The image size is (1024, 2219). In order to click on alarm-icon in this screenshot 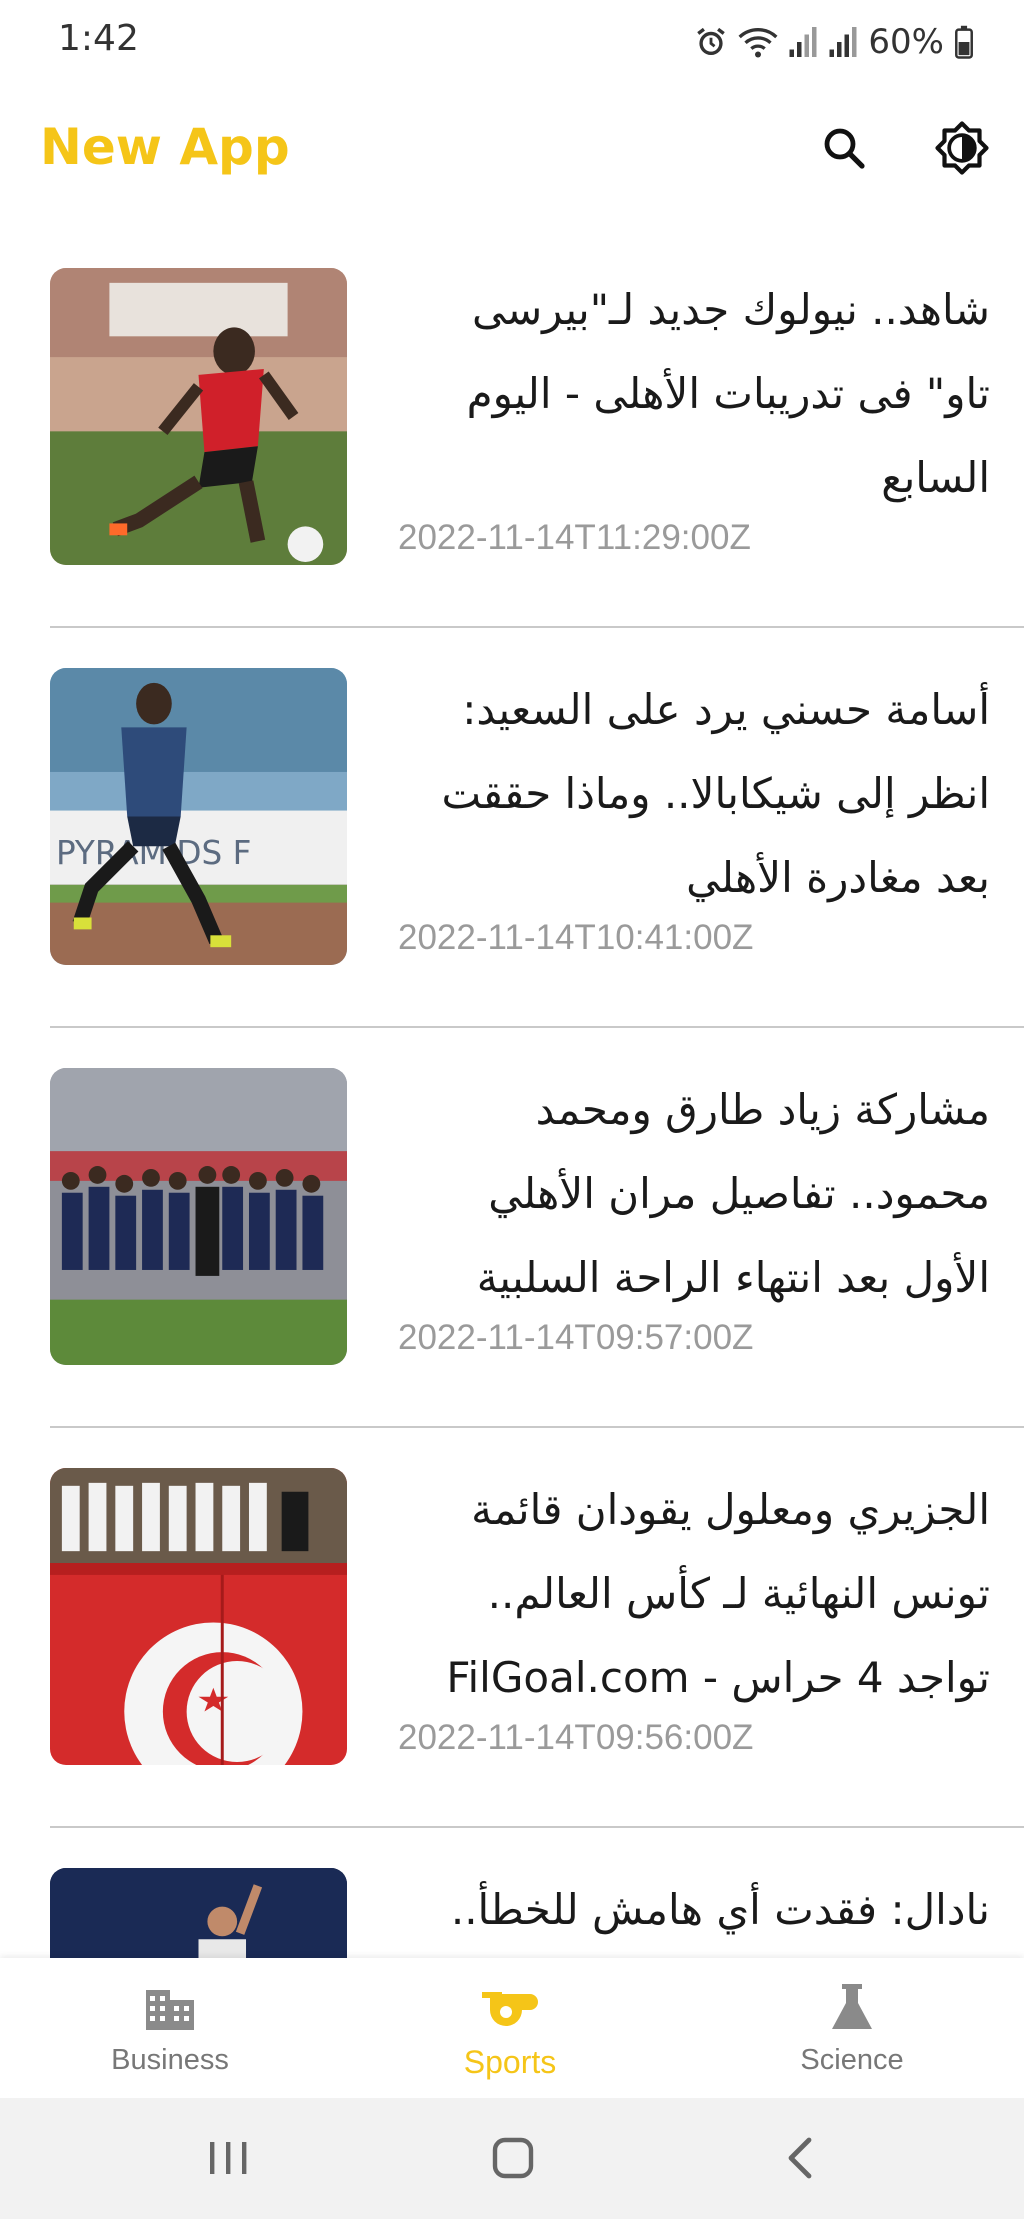, I will do `click(711, 42)`.